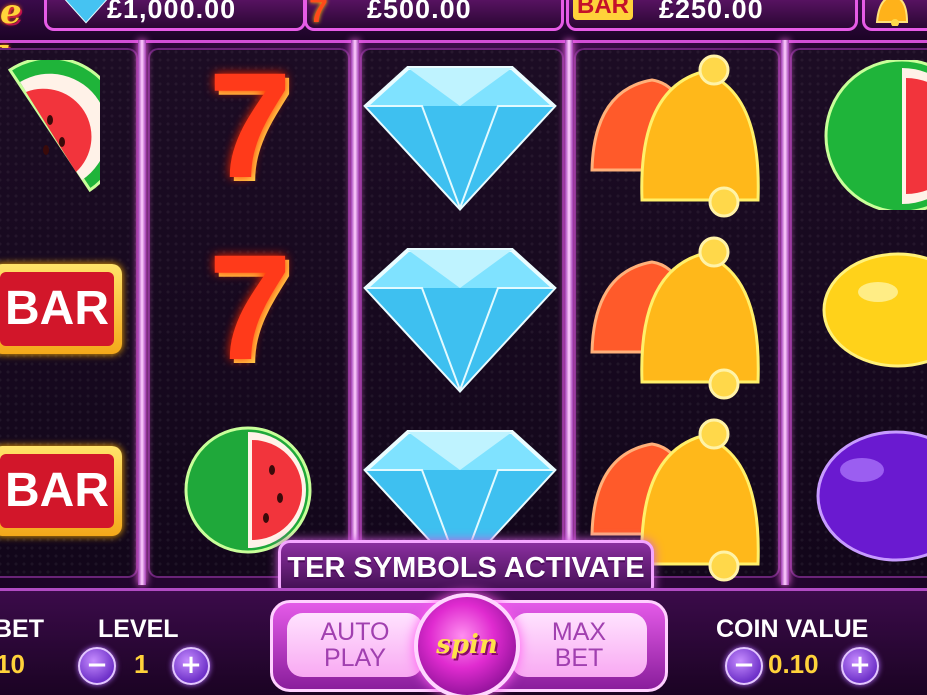 This screenshot has height=695, width=927. Describe the element at coordinates (860, 666) in the screenshot. I see `coin-value-plus-button: +` at that location.